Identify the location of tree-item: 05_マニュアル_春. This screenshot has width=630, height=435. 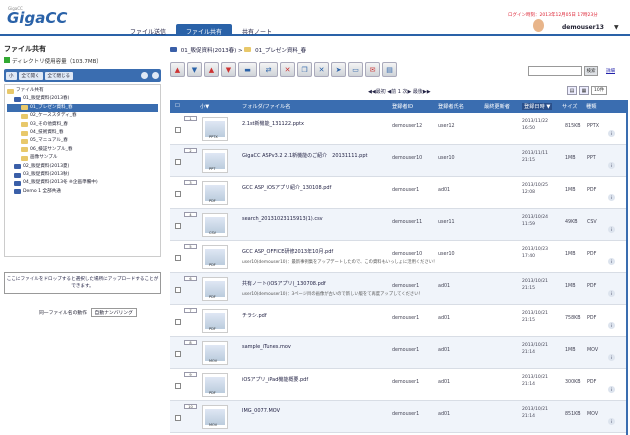
(82, 141).